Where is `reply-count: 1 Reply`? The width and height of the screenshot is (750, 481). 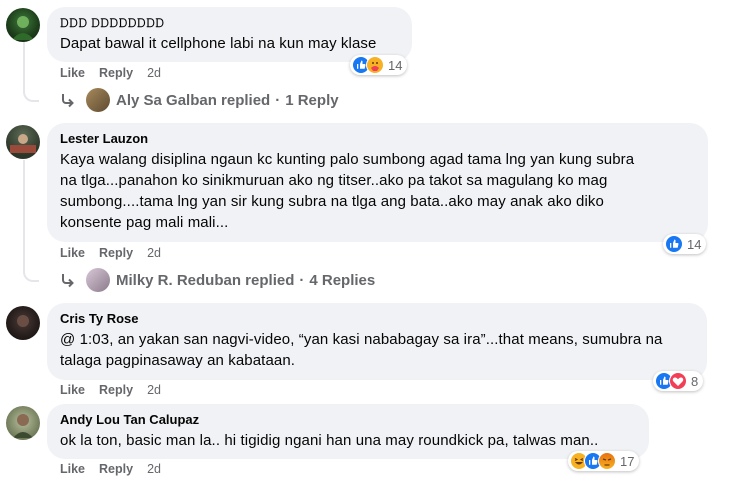 reply-count: 1 Reply is located at coordinates (312, 100).